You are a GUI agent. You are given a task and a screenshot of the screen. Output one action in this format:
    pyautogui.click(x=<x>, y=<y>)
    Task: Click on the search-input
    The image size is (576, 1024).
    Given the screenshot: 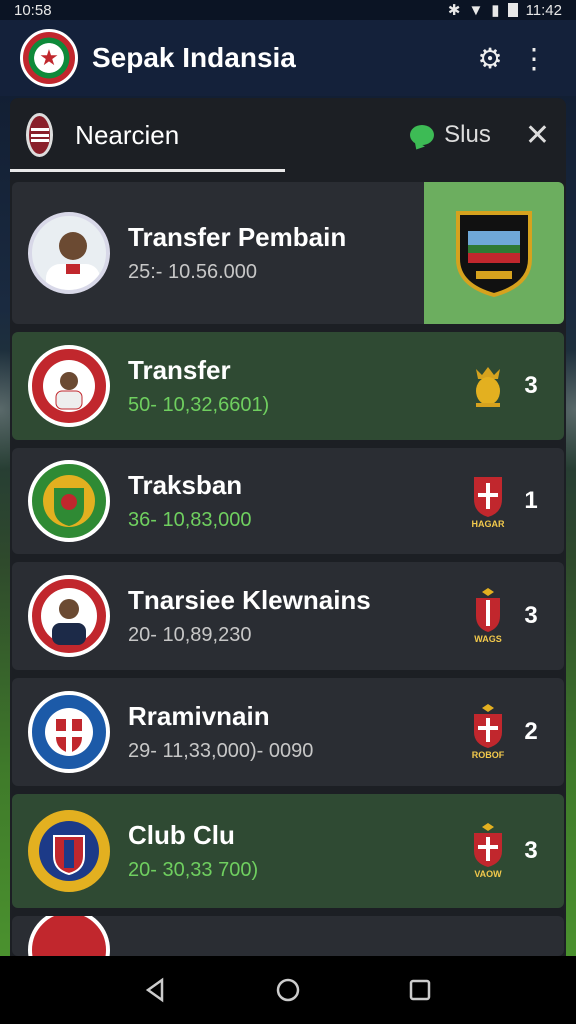 What is the action you would take?
    pyautogui.click(x=243, y=135)
    